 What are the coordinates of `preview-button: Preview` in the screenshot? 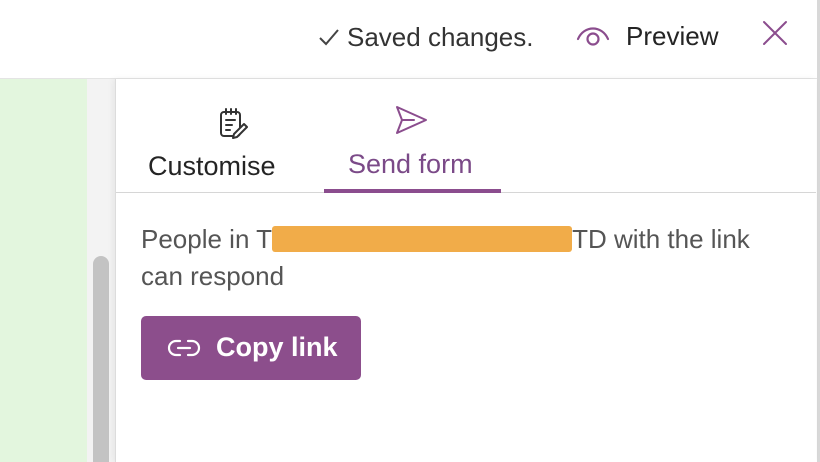 It's located at (647, 36).